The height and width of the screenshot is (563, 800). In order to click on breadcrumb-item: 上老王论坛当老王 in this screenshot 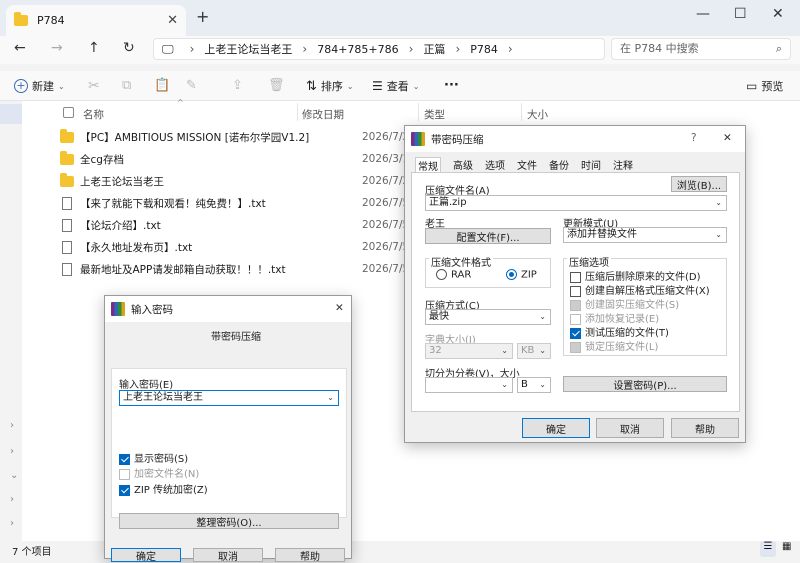, I will do `click(248, 49)`.